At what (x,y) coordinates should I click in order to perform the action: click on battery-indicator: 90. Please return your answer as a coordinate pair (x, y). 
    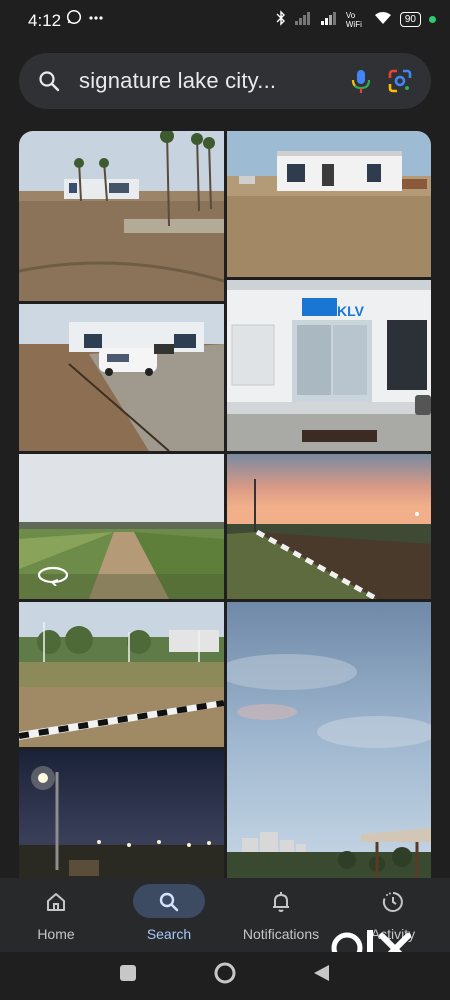
    Looking at the image, I should click on (410, 19).